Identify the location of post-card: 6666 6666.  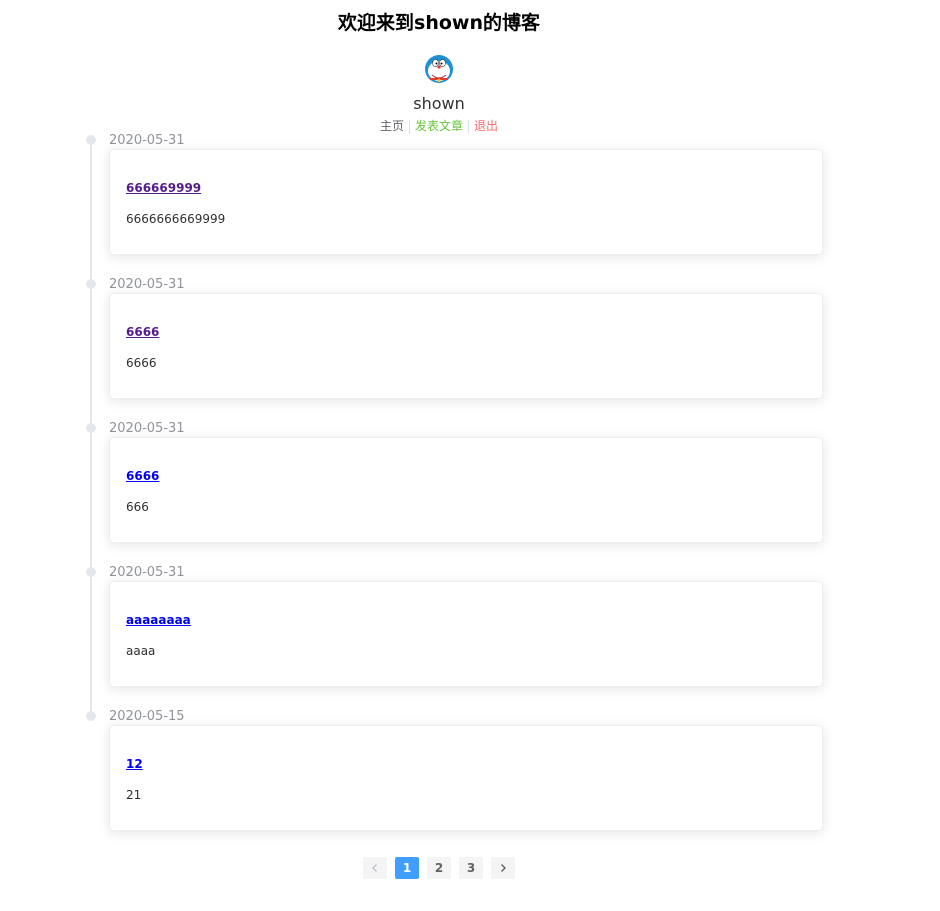
(466, 346).